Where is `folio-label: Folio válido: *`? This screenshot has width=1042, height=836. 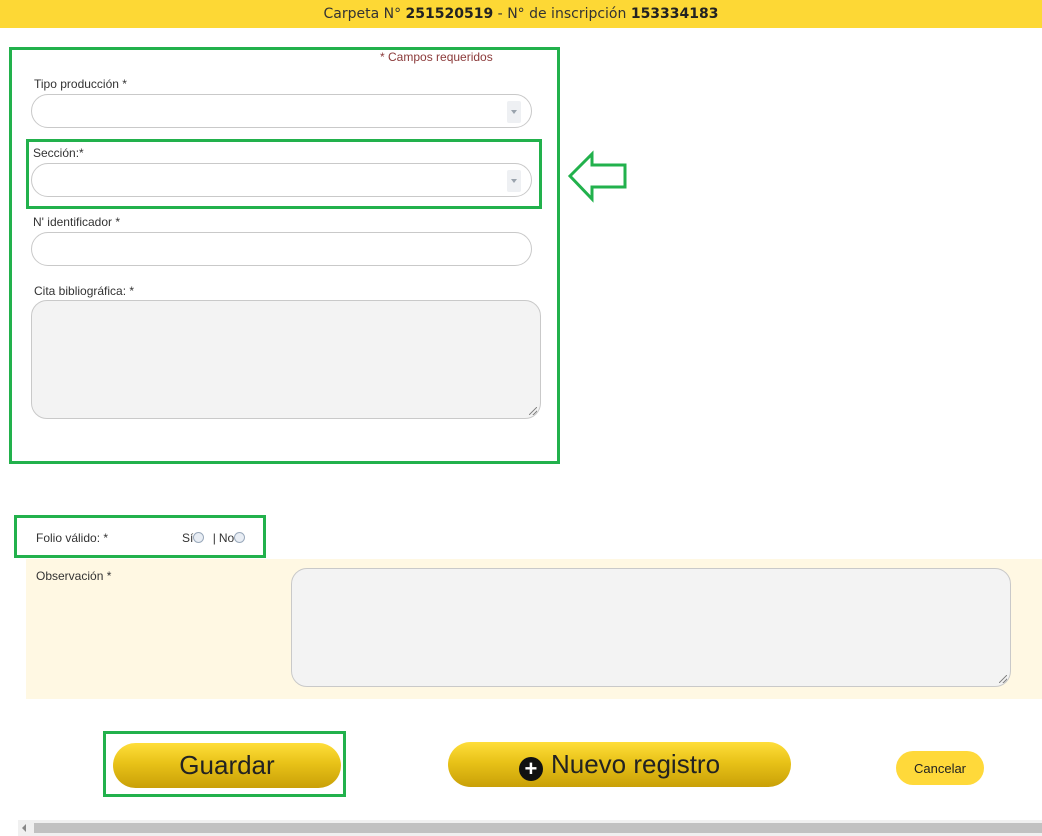
folio-label: Folio válido: * is located at coordinates (72, 538).